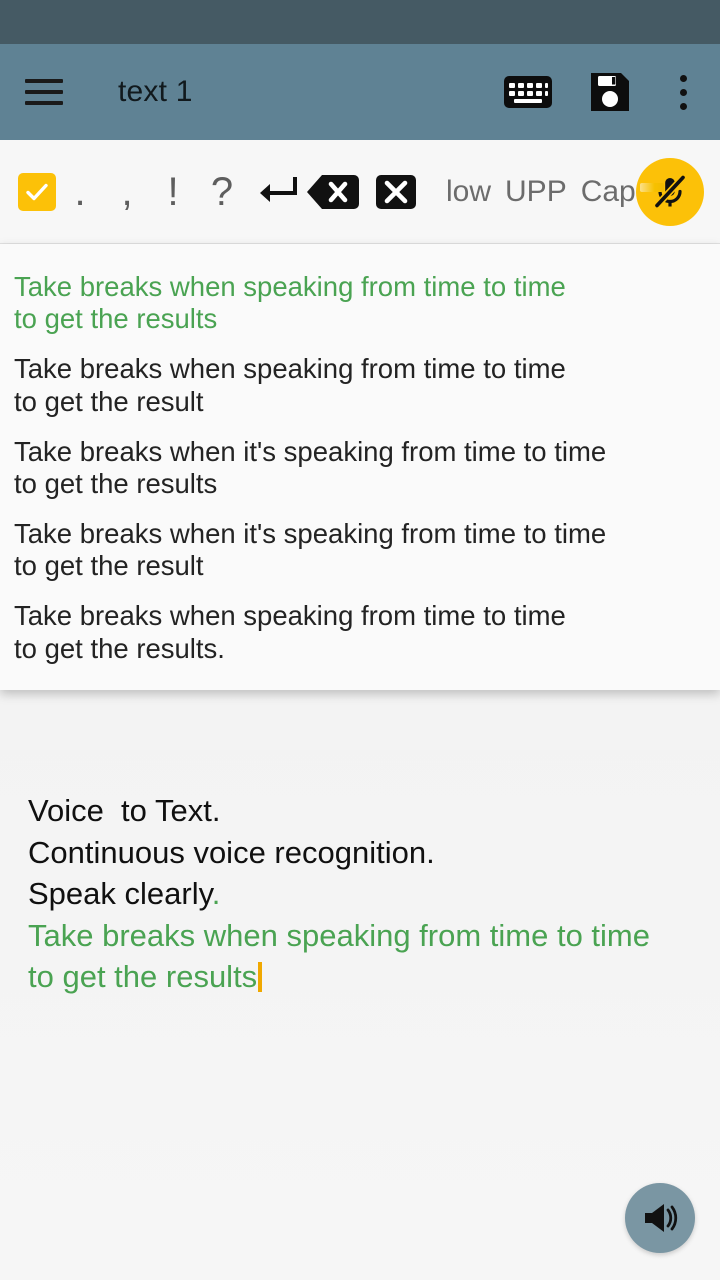 The width and height of the screenshot is (720, 1280). I want to click on punctuation-toolbar: . , ! ? low UPP Cap, so click(360, 192).